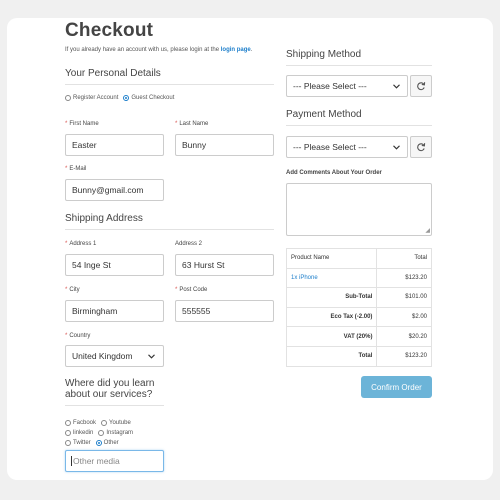 The width and height of the screenshot is (500, 500). Describe the element at coordinates (324, 114) in the screenshot. I see `payment-method-heading: Payment Method` at that location.